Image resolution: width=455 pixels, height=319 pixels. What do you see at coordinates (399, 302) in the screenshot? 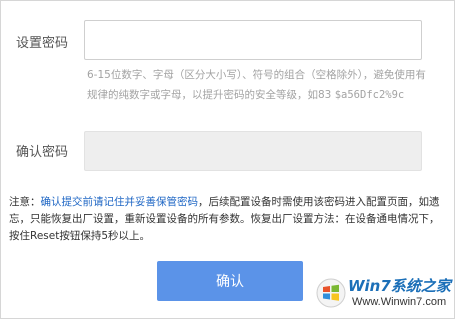
I see `watermark-url: Www.Winwin7.com` at bounding box center [399, 302].